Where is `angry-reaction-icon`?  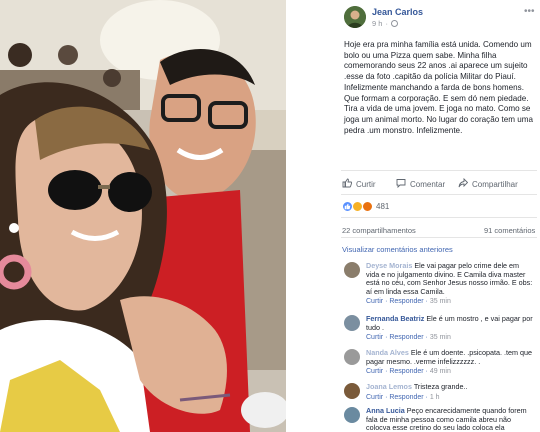
angry-reaction-icon is located at coordinates (367, 206).